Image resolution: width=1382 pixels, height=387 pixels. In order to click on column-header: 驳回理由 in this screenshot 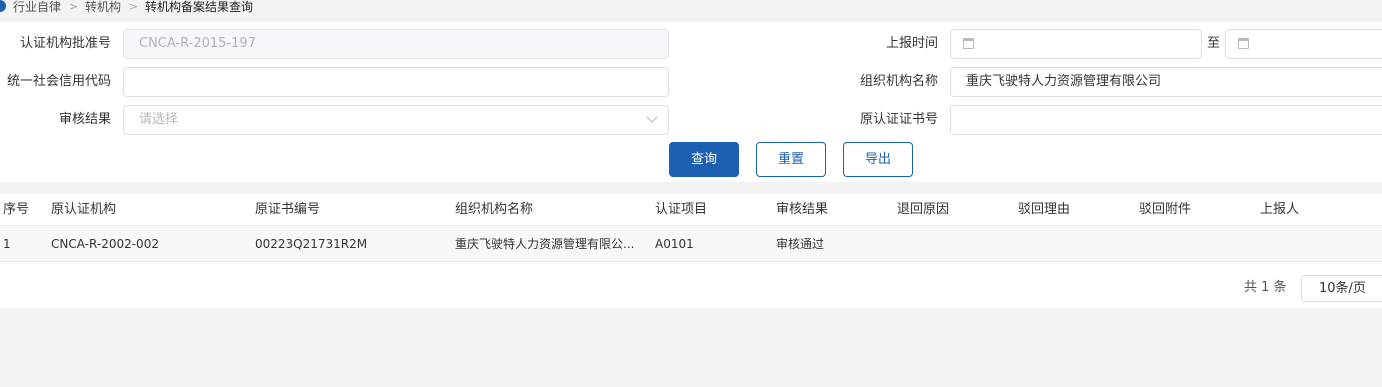, I will do `click(1044, 209)`.